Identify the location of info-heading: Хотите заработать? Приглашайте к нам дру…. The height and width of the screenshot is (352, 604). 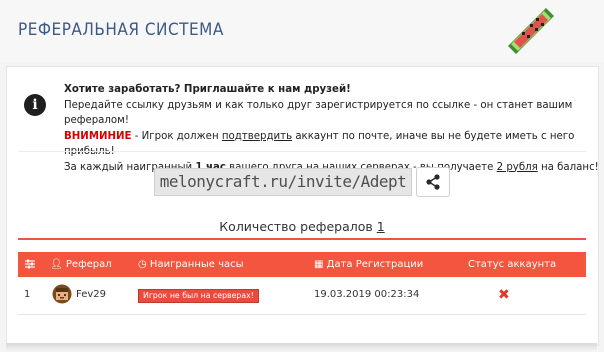
(207, 89).